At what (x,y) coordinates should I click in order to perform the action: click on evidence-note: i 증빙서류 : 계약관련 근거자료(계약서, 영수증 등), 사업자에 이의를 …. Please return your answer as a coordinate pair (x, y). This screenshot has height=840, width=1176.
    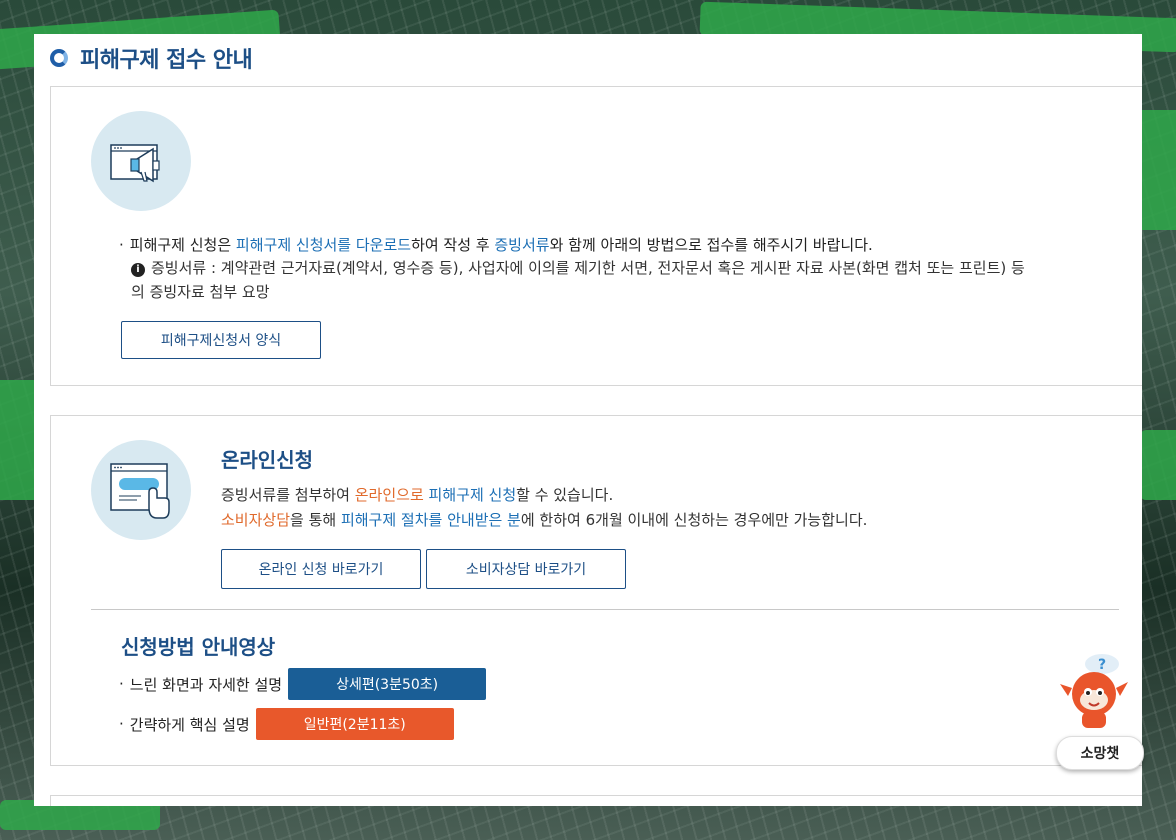
    Looking at the image, I should click on (578, 268).